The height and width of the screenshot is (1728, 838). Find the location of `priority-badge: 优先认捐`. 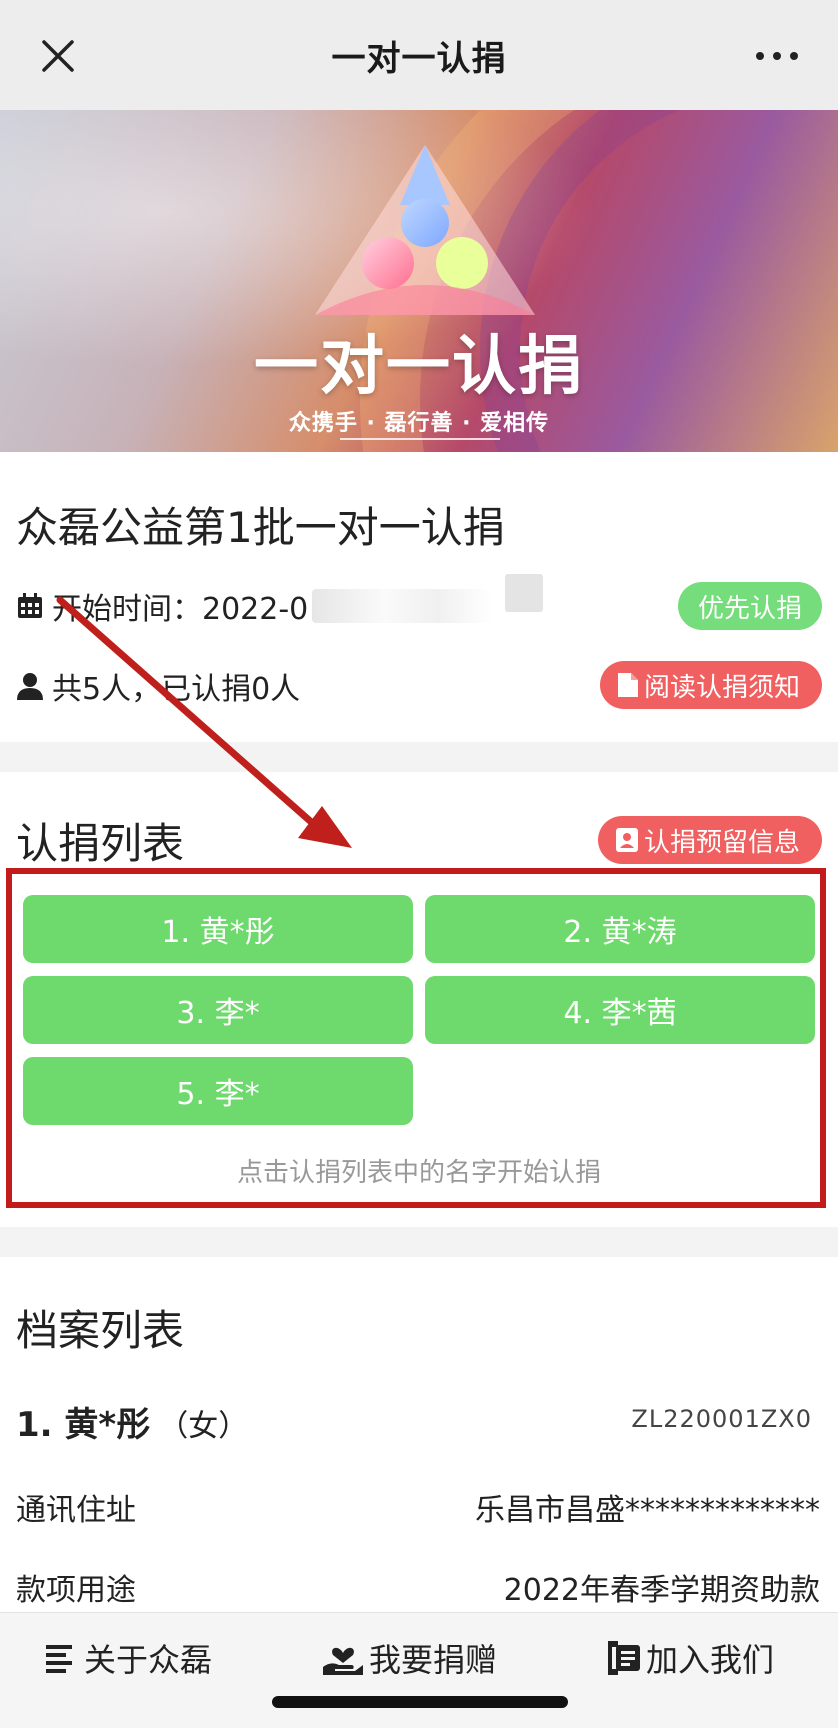

priority-badge: 优先认捐 is located at coordinates (749, 606).